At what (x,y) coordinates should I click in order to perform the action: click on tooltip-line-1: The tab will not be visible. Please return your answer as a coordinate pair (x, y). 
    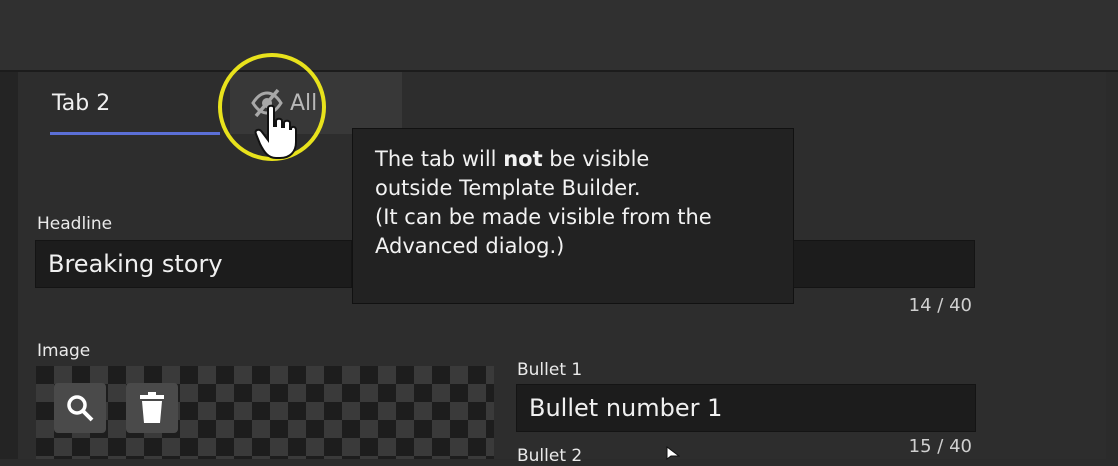
    Looking at the image, I should click on (512, 159).